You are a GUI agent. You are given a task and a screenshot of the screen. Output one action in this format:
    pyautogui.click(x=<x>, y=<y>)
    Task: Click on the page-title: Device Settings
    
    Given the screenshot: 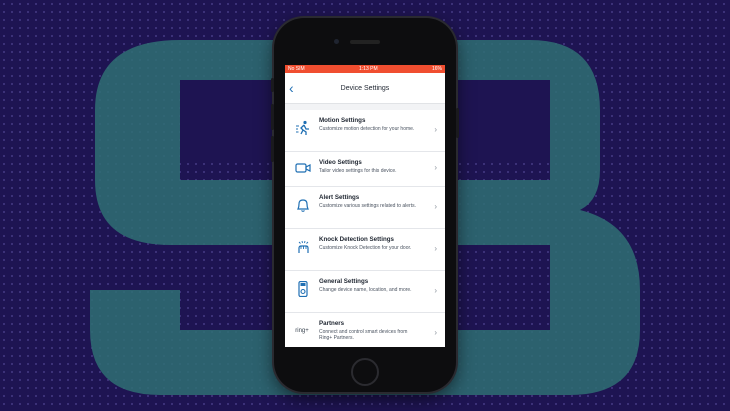 What is the action you would take?
    pyautogui.click(x=365, y=88)
    